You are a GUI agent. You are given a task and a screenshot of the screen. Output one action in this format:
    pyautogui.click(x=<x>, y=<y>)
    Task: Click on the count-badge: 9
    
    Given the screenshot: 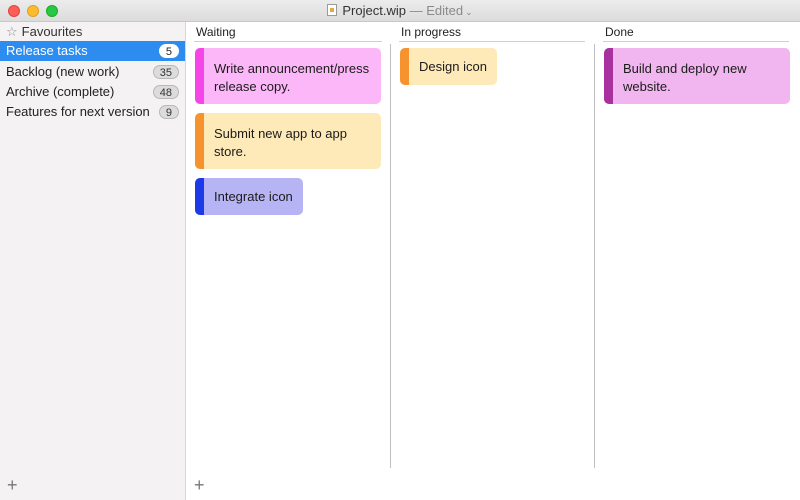 What is the action you would take?
    pyautogui.click(x=168, y=112)
    